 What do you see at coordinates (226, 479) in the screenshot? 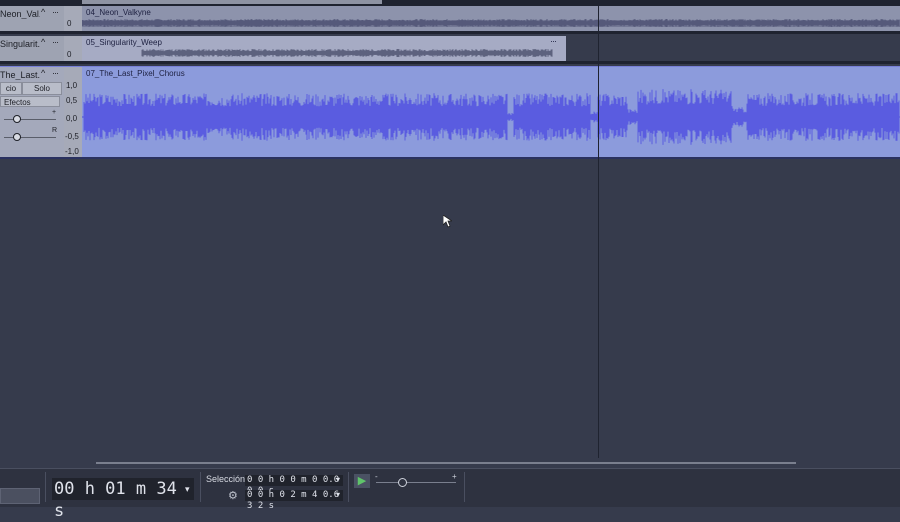
I see `selection-label: Selección` at bounding box center [226, 479].